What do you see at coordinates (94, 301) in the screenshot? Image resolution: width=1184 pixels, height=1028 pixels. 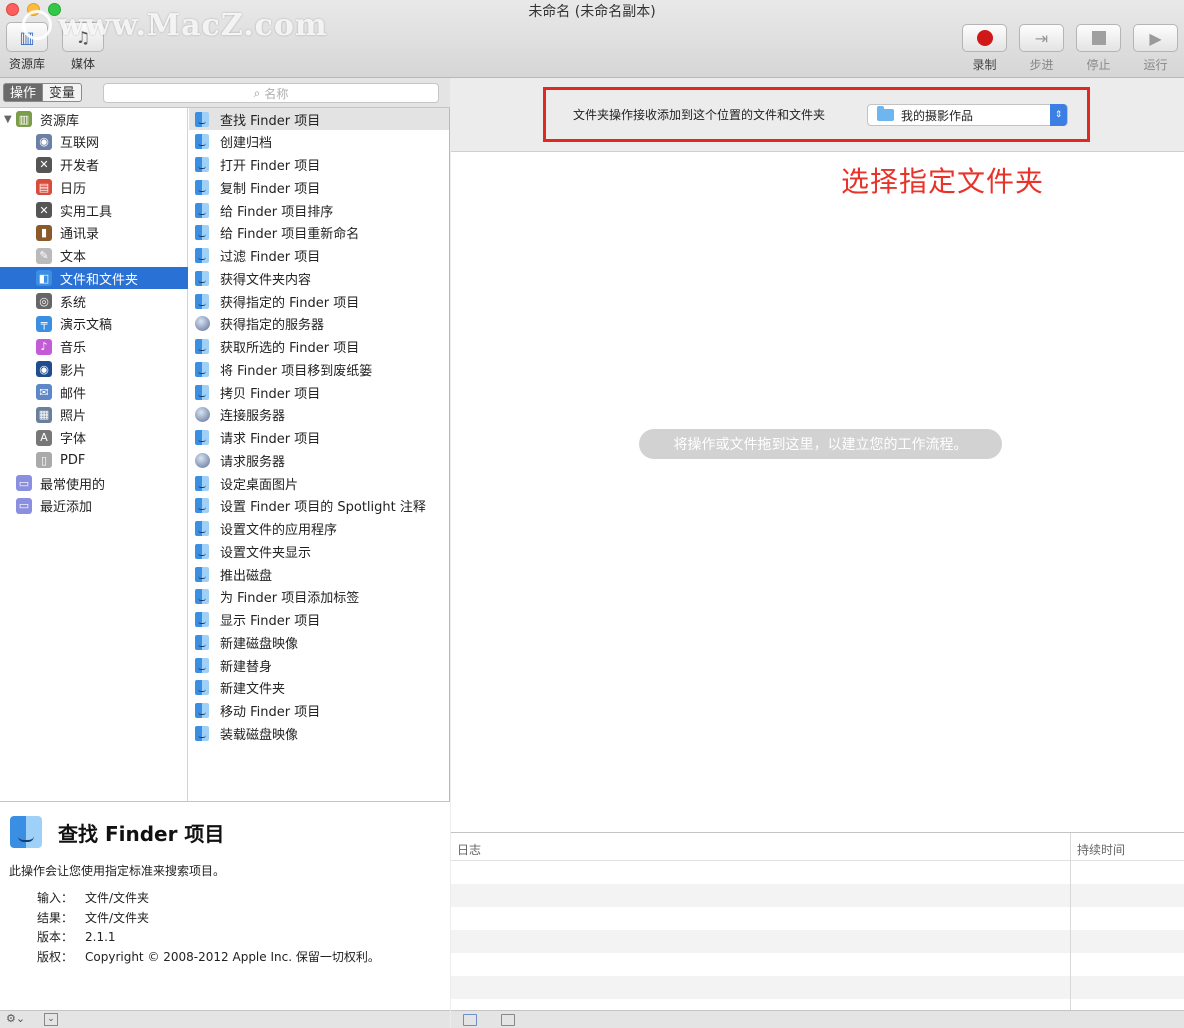 I see `sidebar-item: ◎ 系统` at bounding box center [94, 301].